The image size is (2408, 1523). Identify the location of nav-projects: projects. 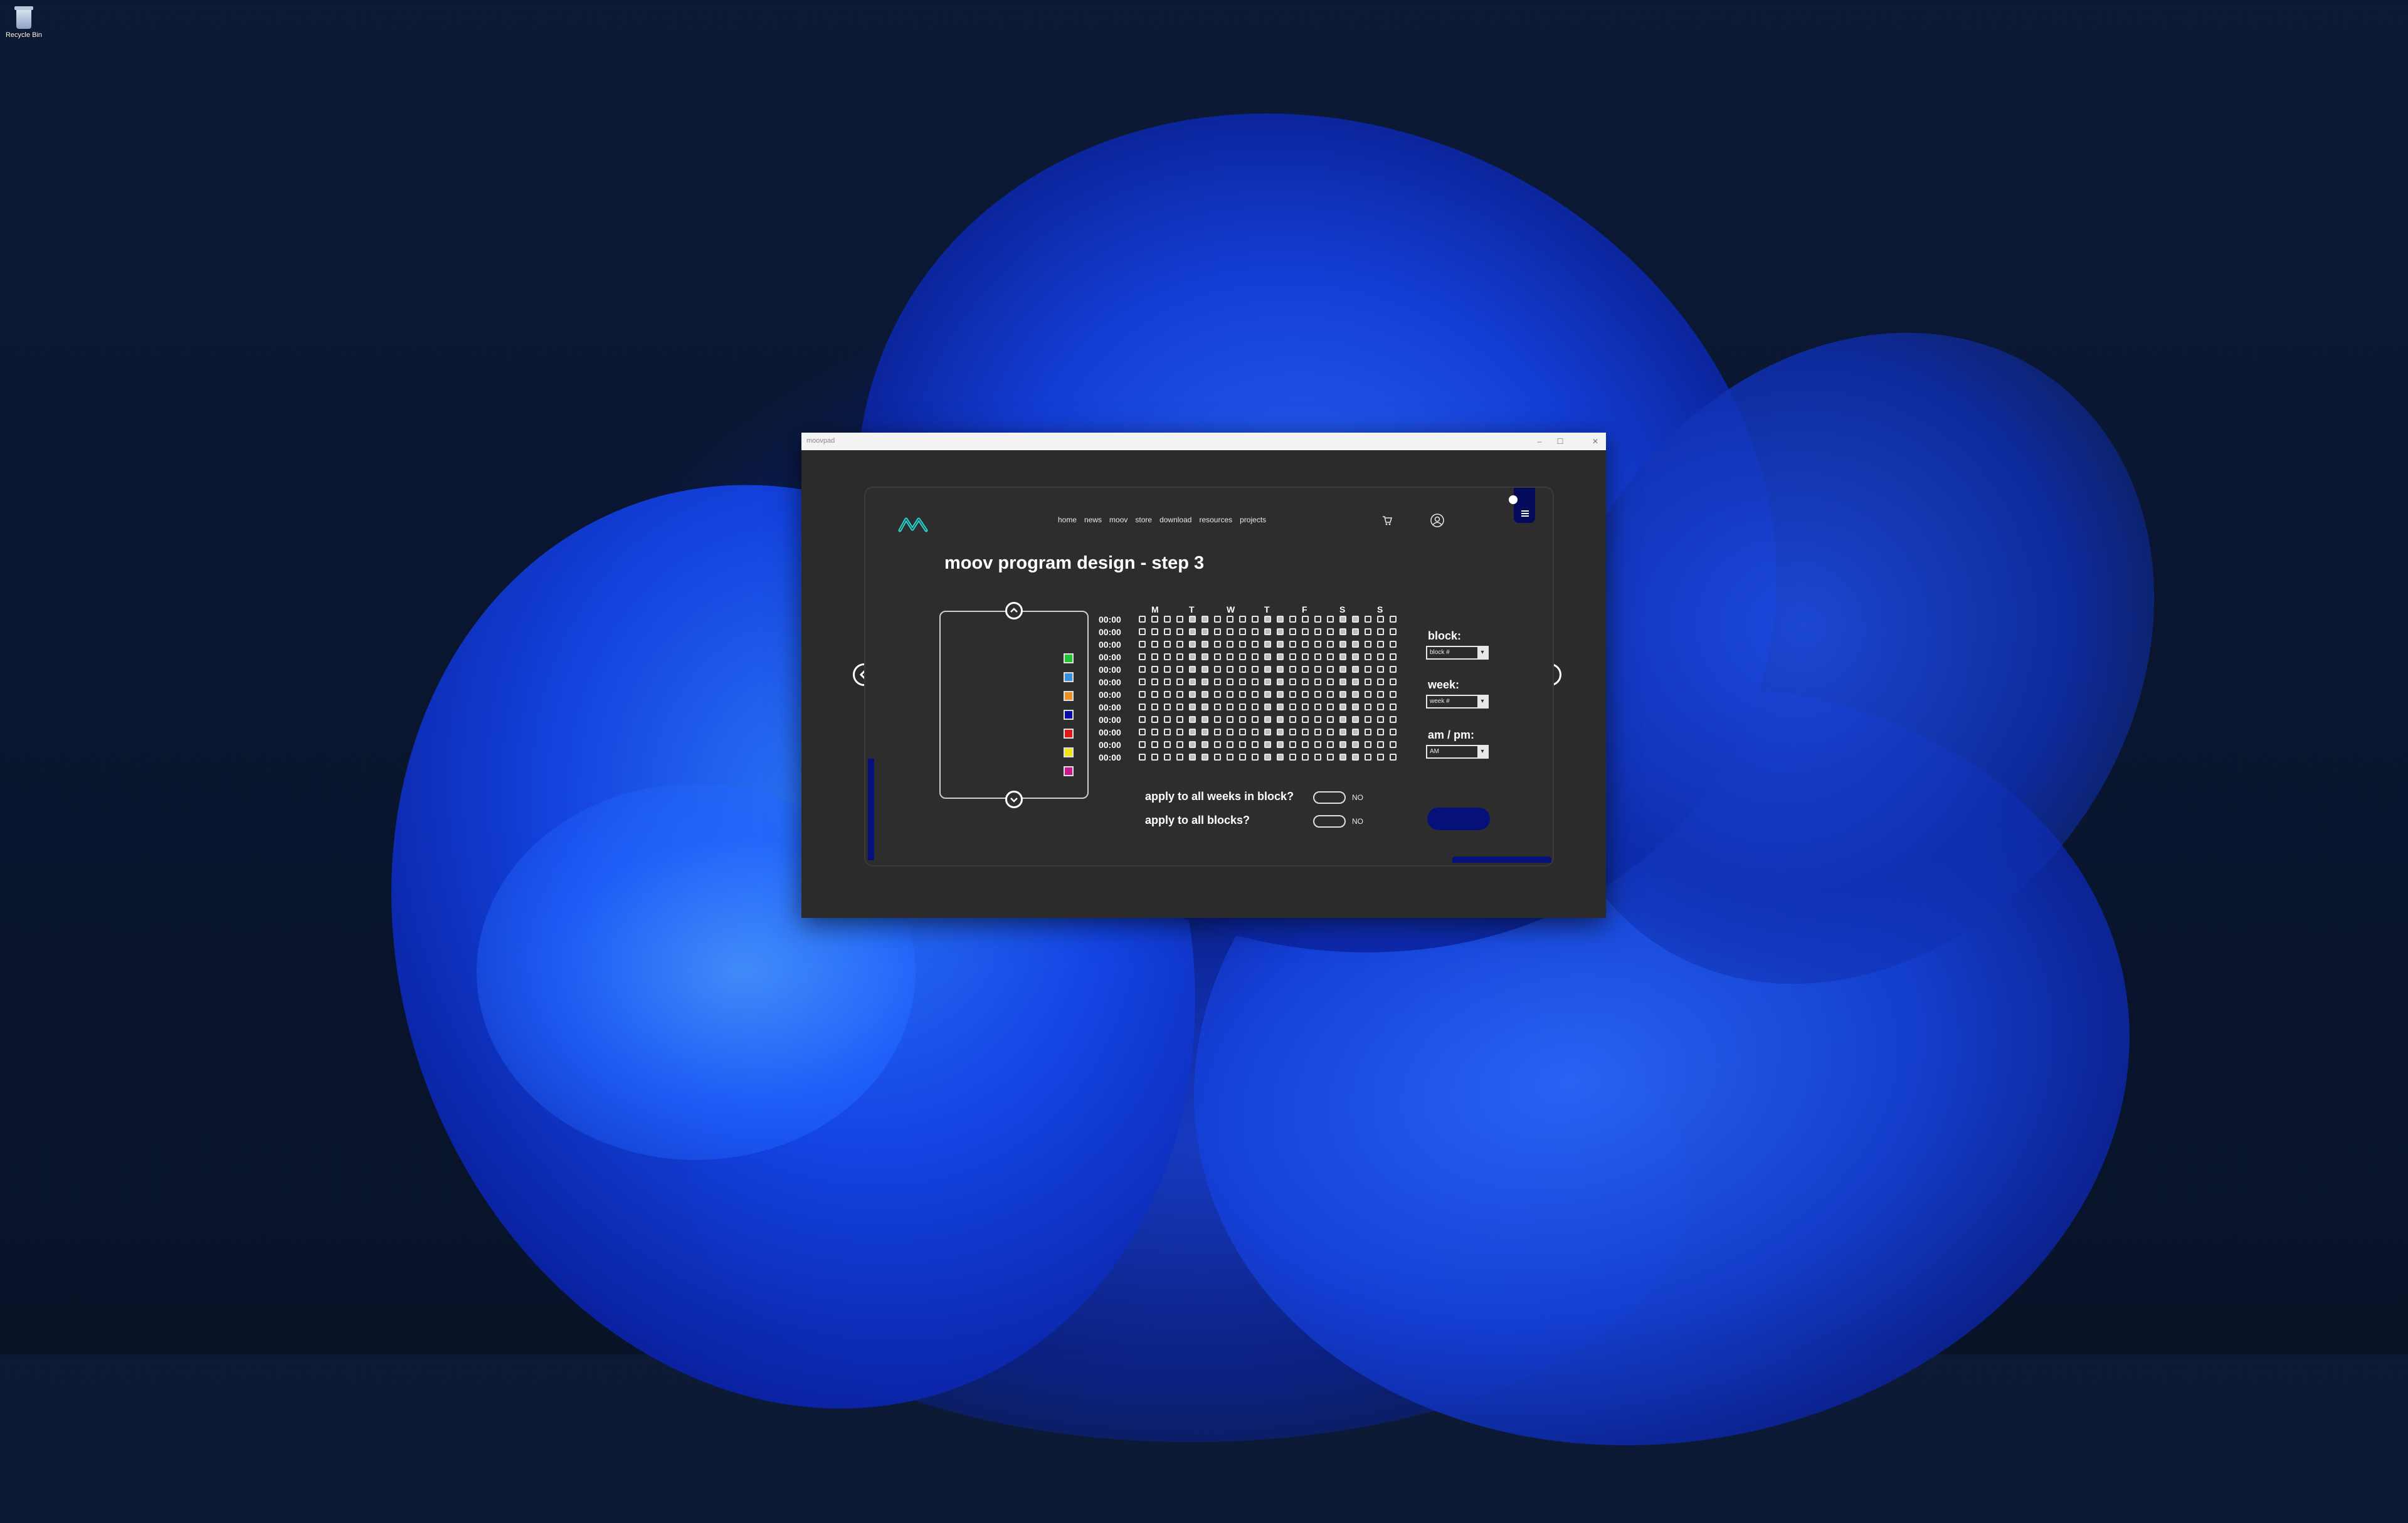
(1253, 519).